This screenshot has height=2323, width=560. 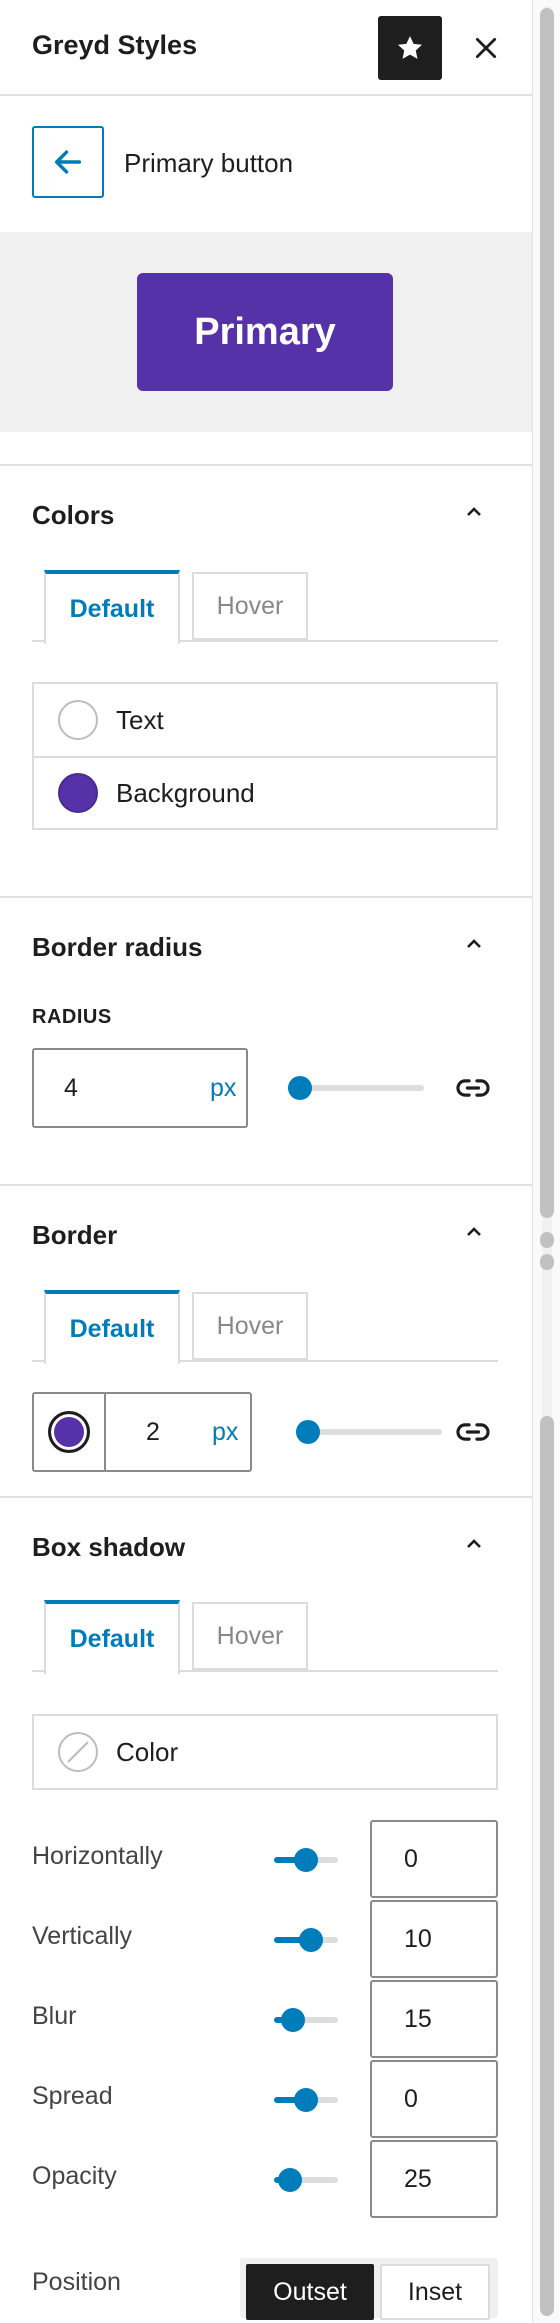 What do you see at coordinates (72, 2096) in the screenshot?
I see `shadow-row-label: Spread` at bounding box center [72, 2096].